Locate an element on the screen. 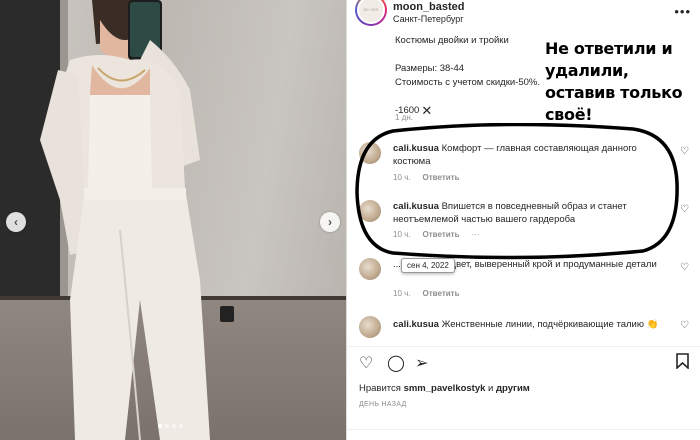 This screenshot has height=440, width=700. comment-meta: 10 ч. Ответить ··· is located at coordinates (436, 234).